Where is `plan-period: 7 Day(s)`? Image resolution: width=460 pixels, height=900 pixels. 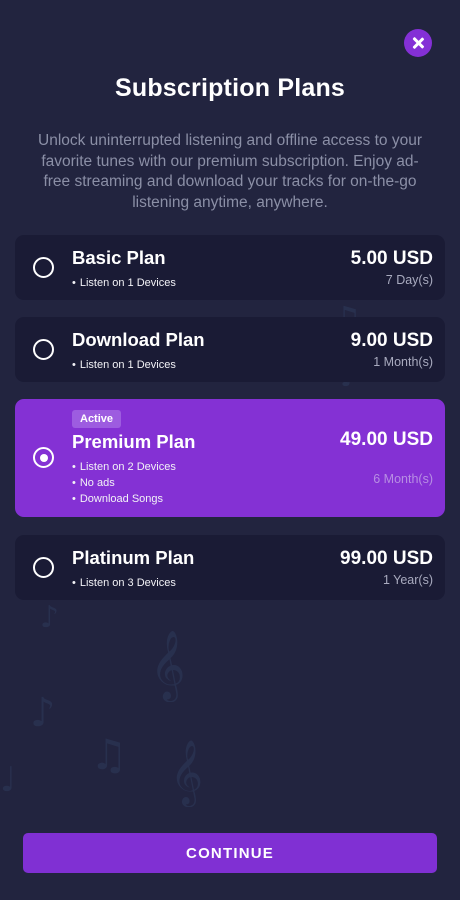
plan-period: 7 Day(s) is located at coordinates (409, 280).